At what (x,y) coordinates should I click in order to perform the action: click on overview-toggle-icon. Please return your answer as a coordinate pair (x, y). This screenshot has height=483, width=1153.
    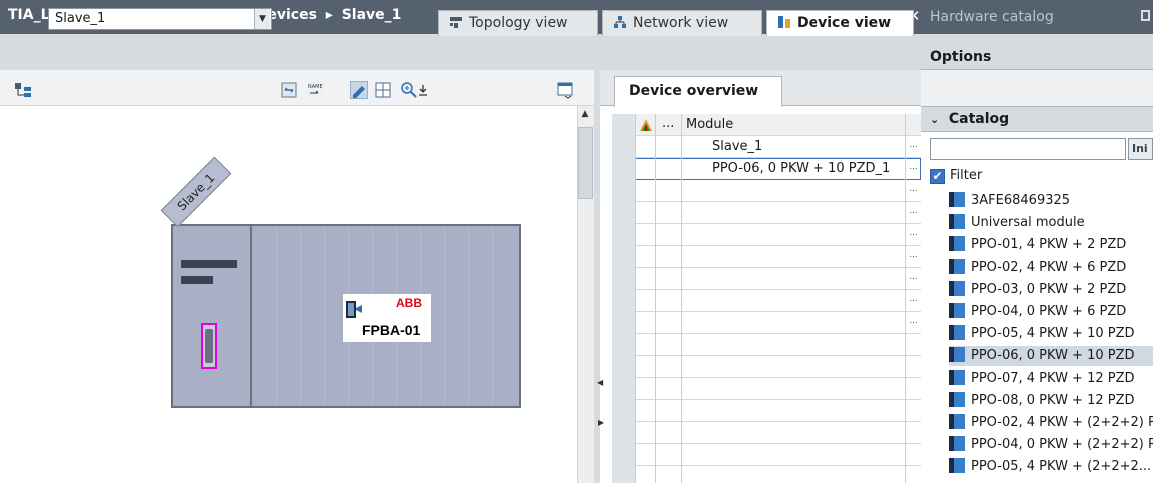
    Looking at the image, I should click on (565, 90).